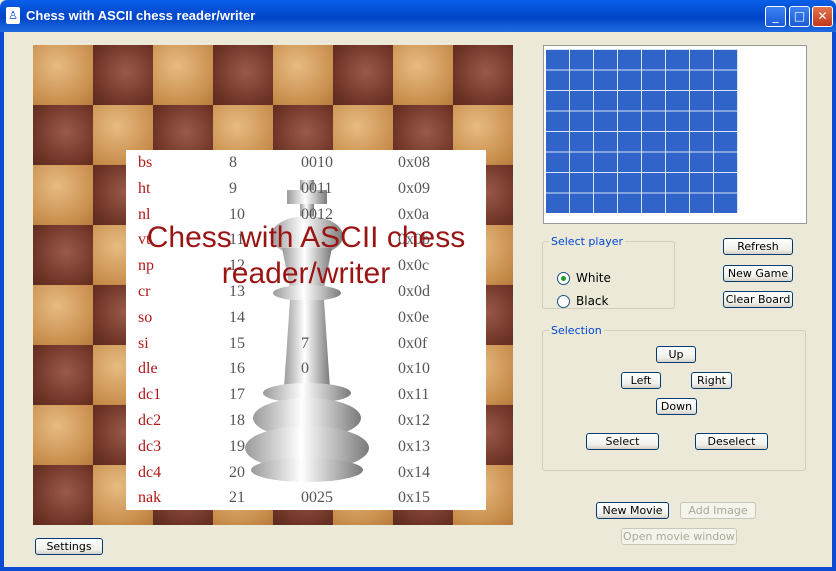 The image size is (836, 571). What do you see at coordinates (414, 369) in the screenshot?
I see `ascii-cell: 0x10` at bounding box center [414, 369].